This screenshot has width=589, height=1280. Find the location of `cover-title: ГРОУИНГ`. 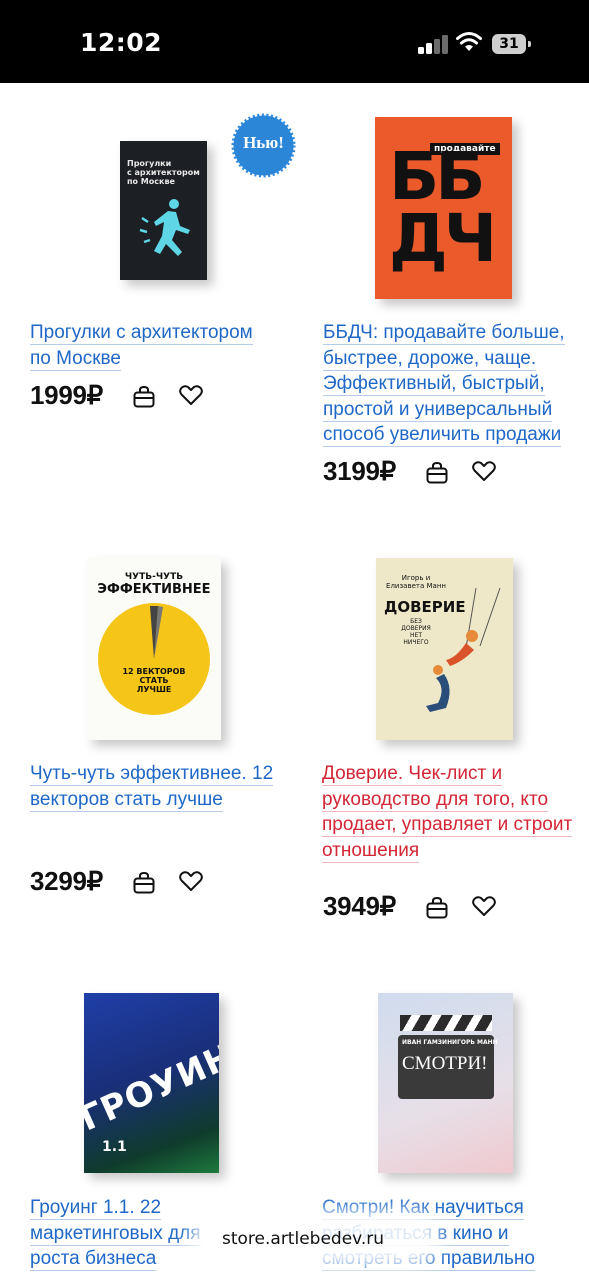

cover-title: ГРОУИНГ is located at coordinates (151, 1083).